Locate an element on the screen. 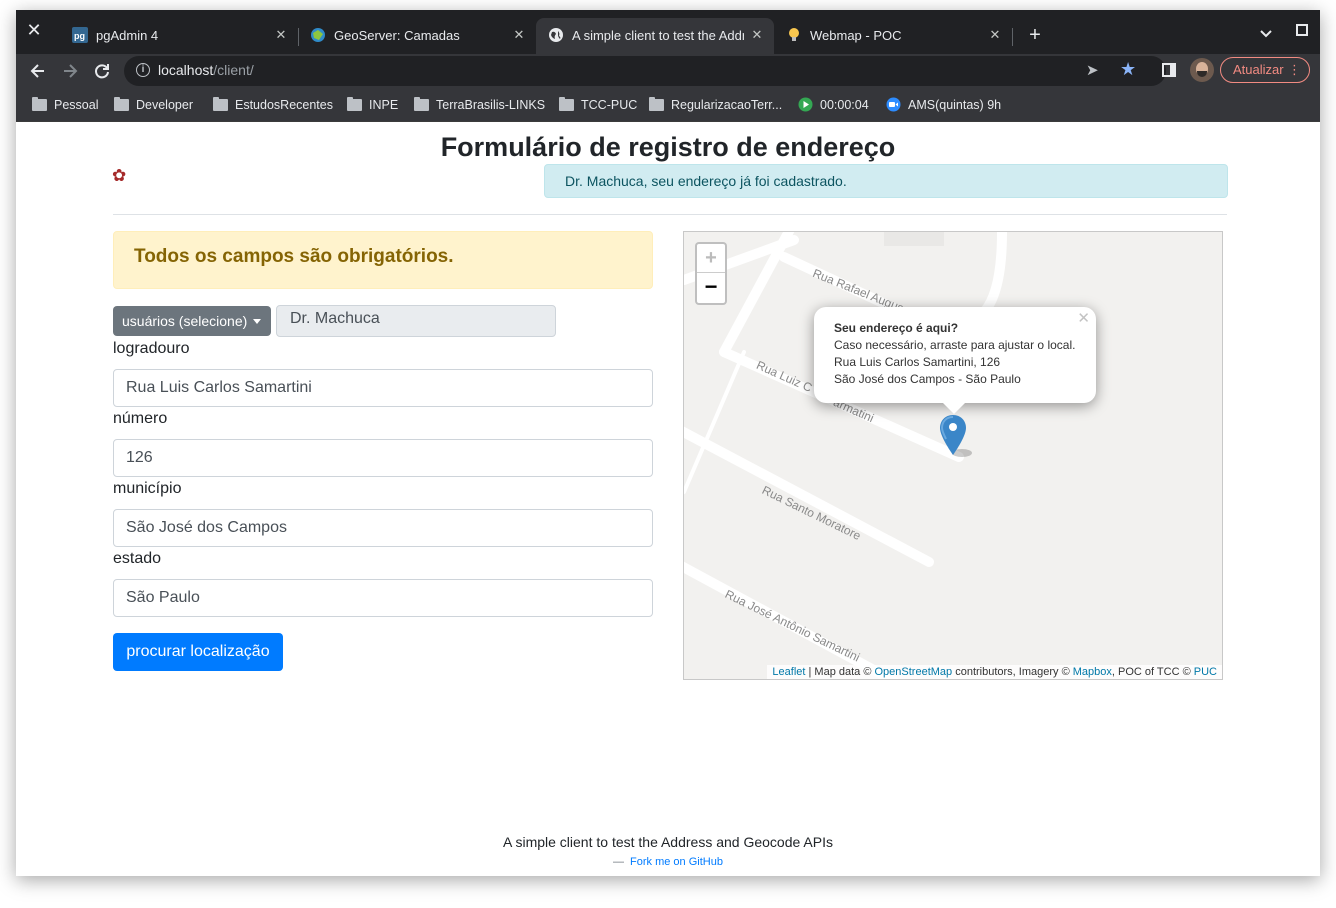  map-marker-icon is located at coordinates (957, 439).